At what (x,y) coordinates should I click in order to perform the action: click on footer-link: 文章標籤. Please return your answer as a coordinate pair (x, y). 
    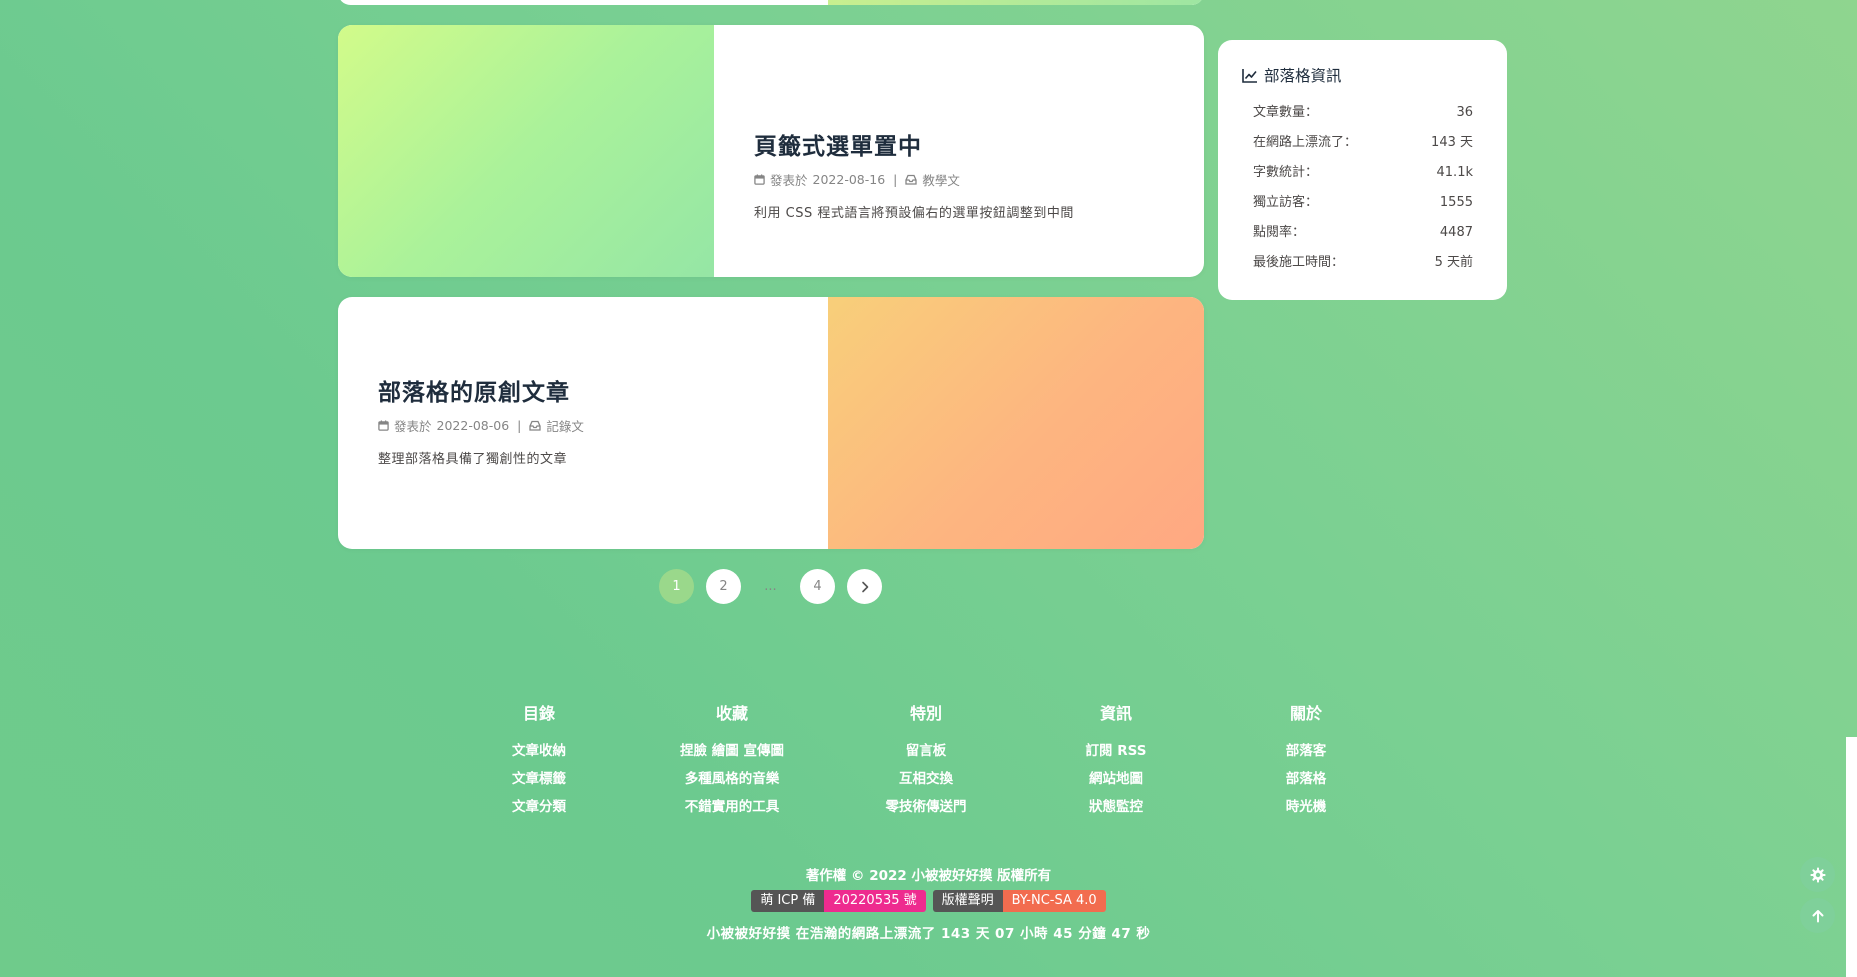
    Looking at the image, I should click on (539, 779).